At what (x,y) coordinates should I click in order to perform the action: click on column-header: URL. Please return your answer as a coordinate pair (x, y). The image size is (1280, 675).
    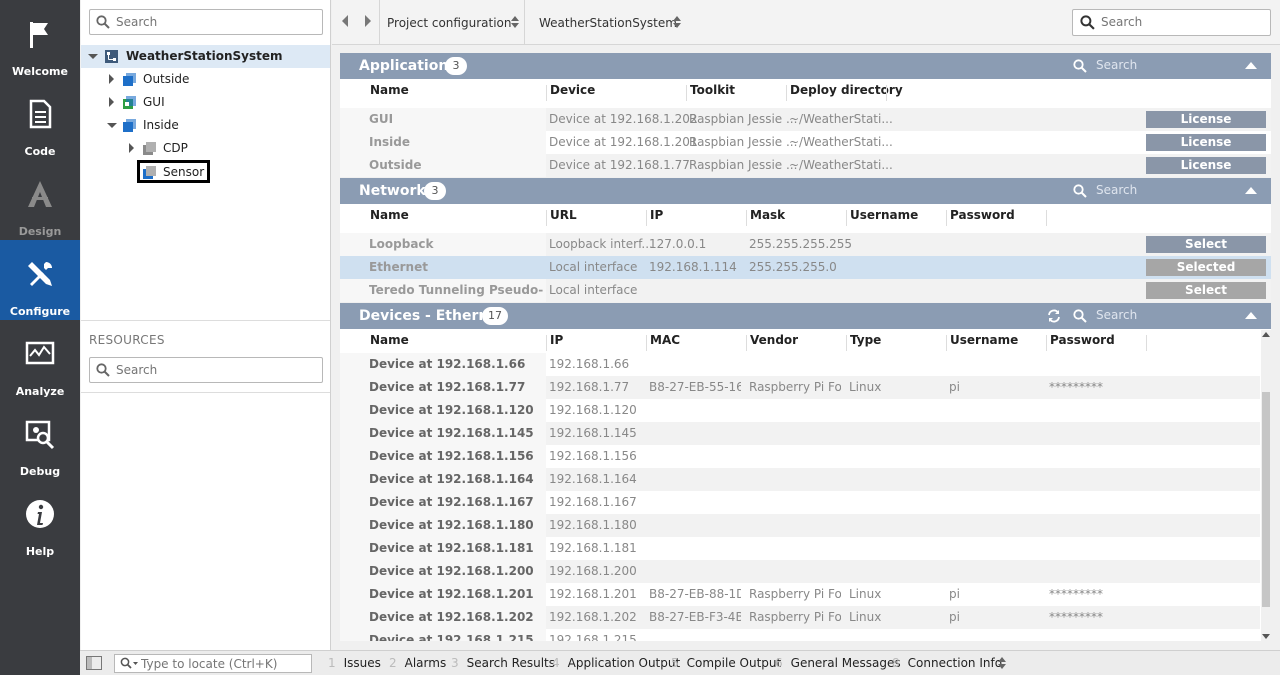
    Looking at the image, I should click on (563, 218).